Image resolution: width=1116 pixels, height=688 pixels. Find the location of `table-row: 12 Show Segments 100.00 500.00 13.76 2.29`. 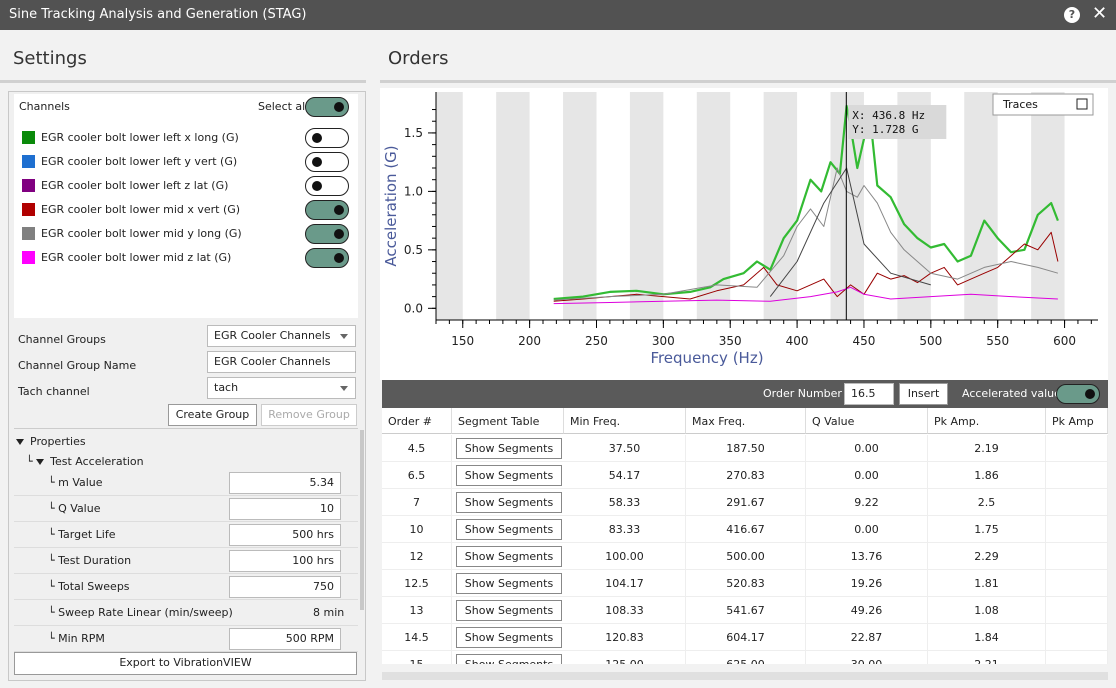

table-row: 12 Show Segments 100.00 500.00 13.76 2.29 is located at coordinates (745, 556).